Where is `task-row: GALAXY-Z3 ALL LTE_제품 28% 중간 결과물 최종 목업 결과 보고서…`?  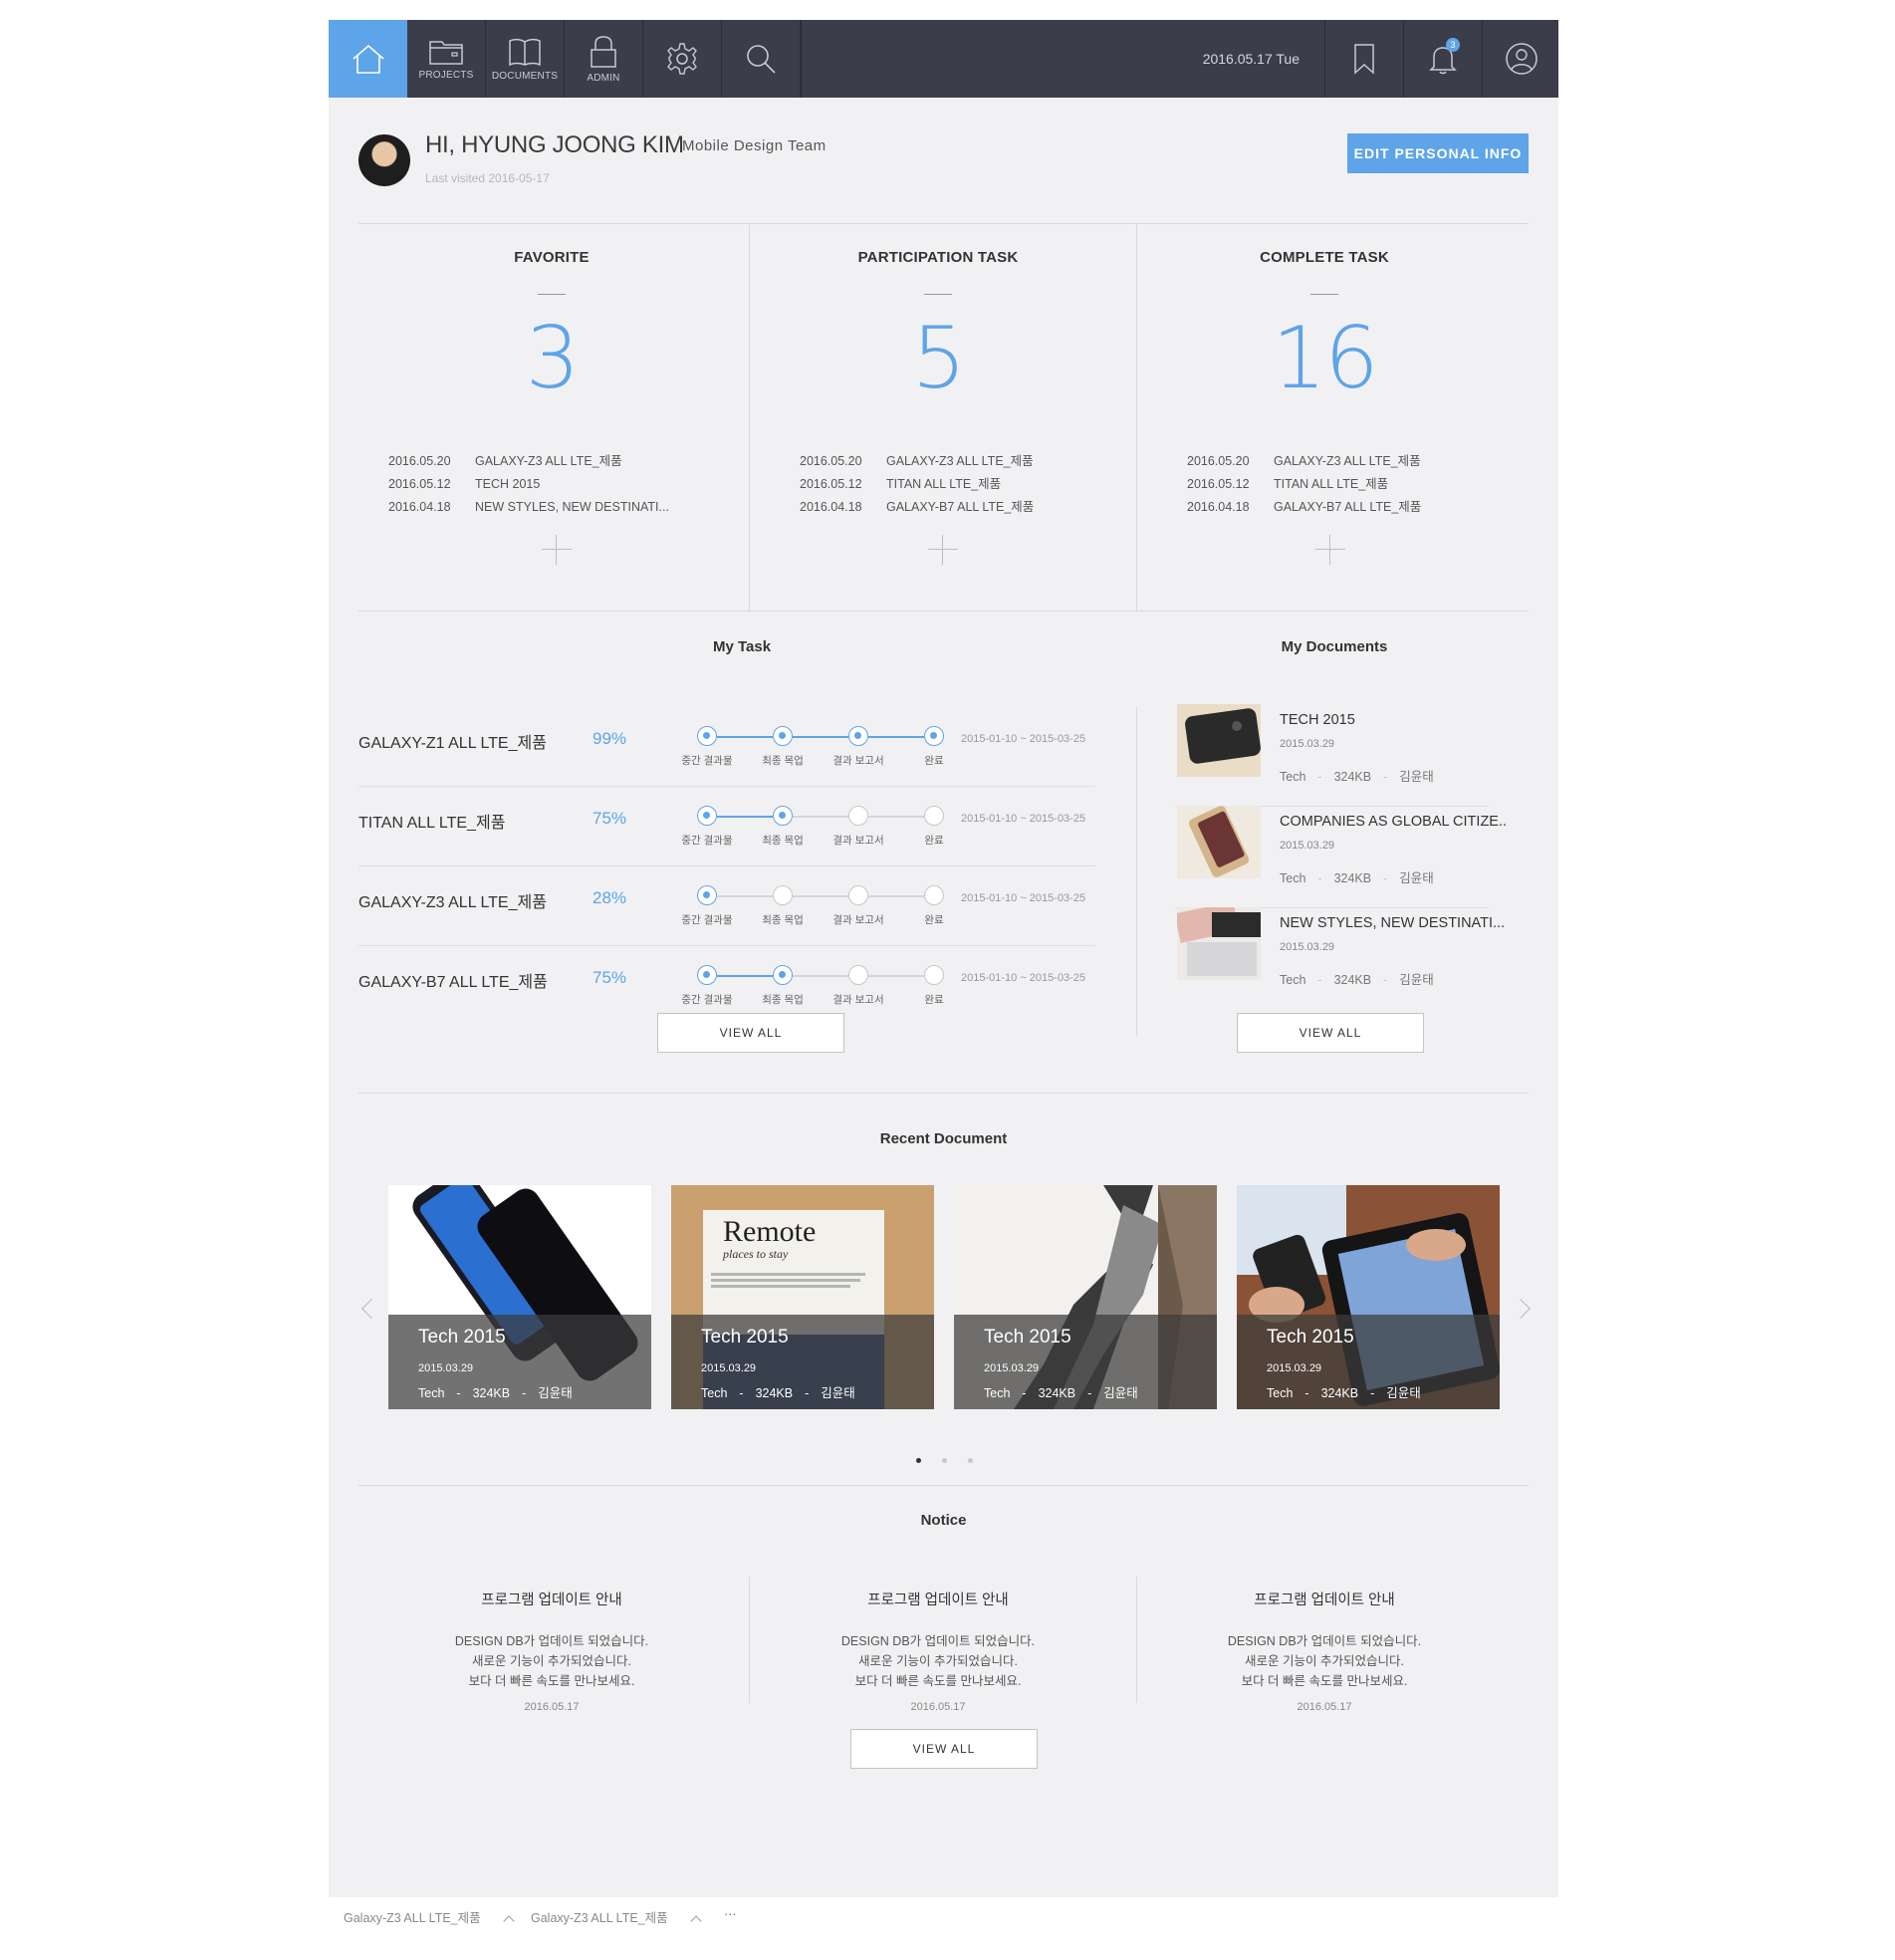
task-row: GALAXY-Z3 ALL LTE_제품 28% 중간 결과물 최종 목업 결과 보고서… is located at coordinates (727, 906).